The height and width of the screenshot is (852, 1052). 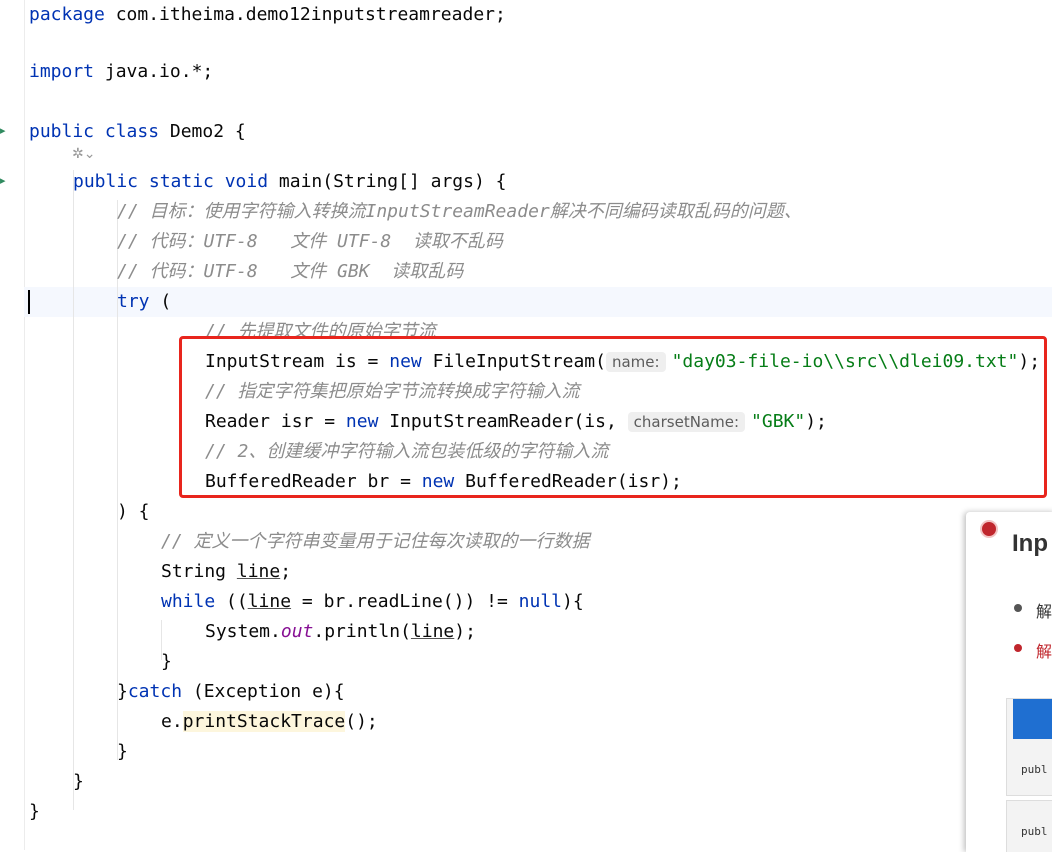 What do you see at coordinates (269, 721) in the screenshot?
I see `code-line-printstacktrace: e.printStackTrace();` at bounding box center [269, 721].